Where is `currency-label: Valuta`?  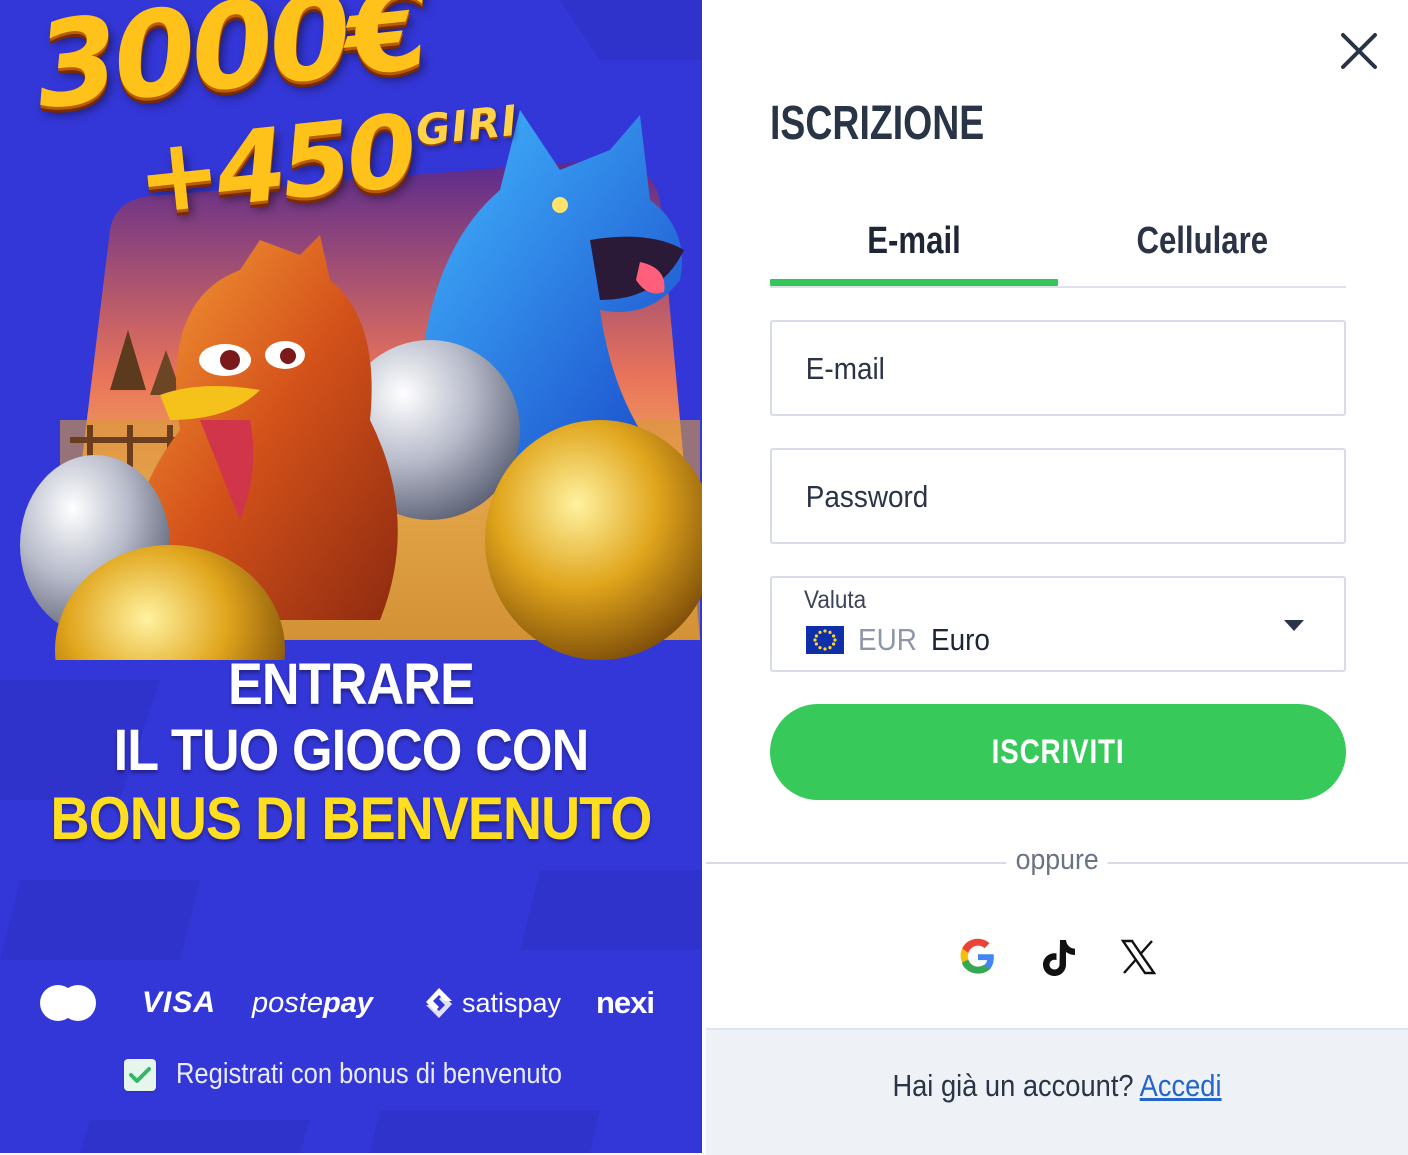 currency-label: Valuta is located at coordinates (835, 600).